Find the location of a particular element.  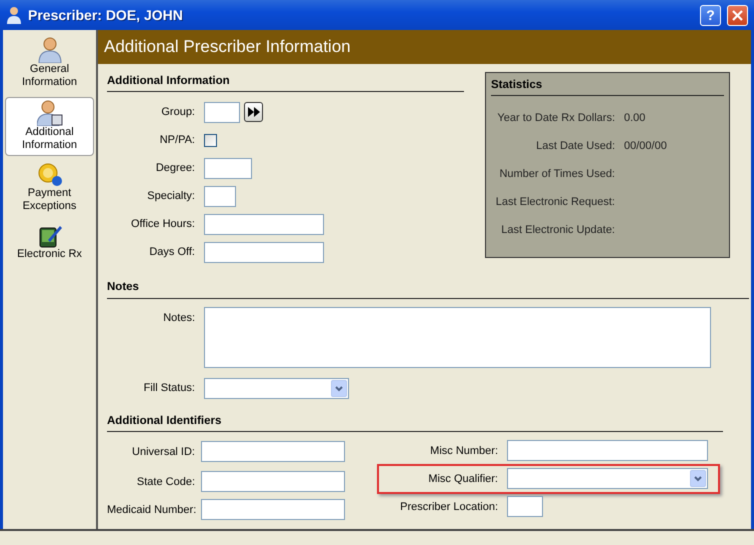

person-card-icon is located at coordinates (49, 113).